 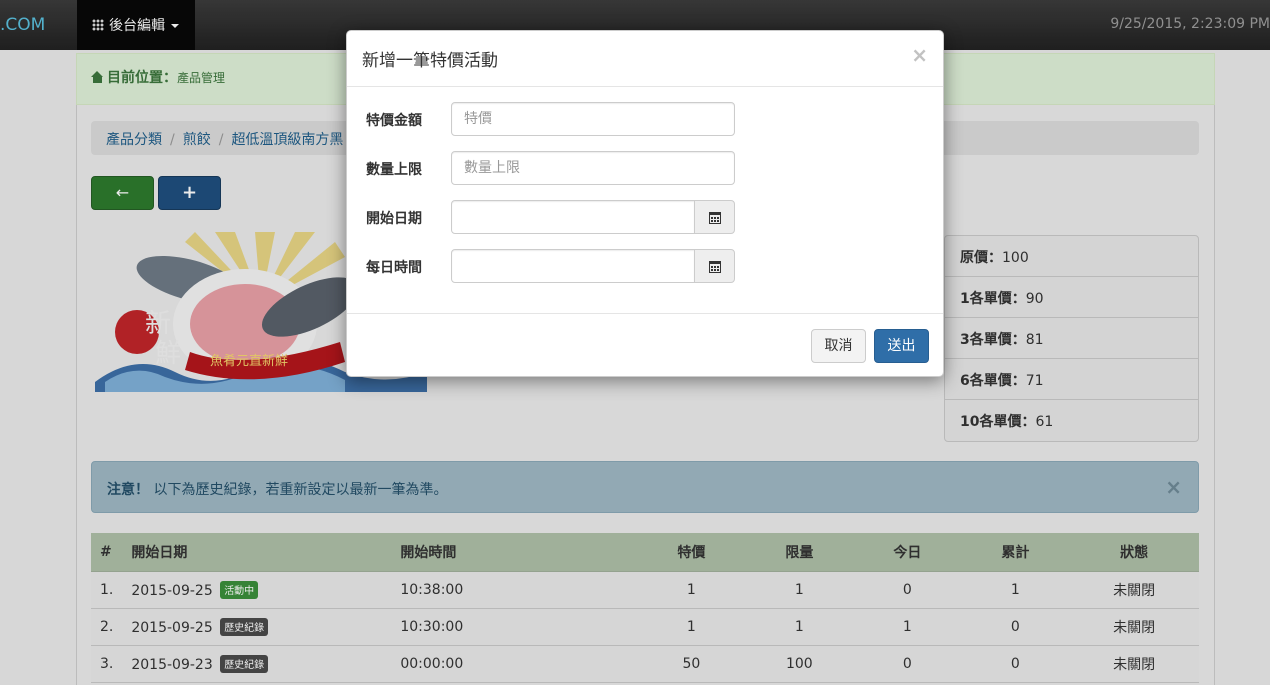 What do you see at coordinates (838, 346) in the screenshot?
I see `cancel-button: 取消` at bounding box center [838, 346].